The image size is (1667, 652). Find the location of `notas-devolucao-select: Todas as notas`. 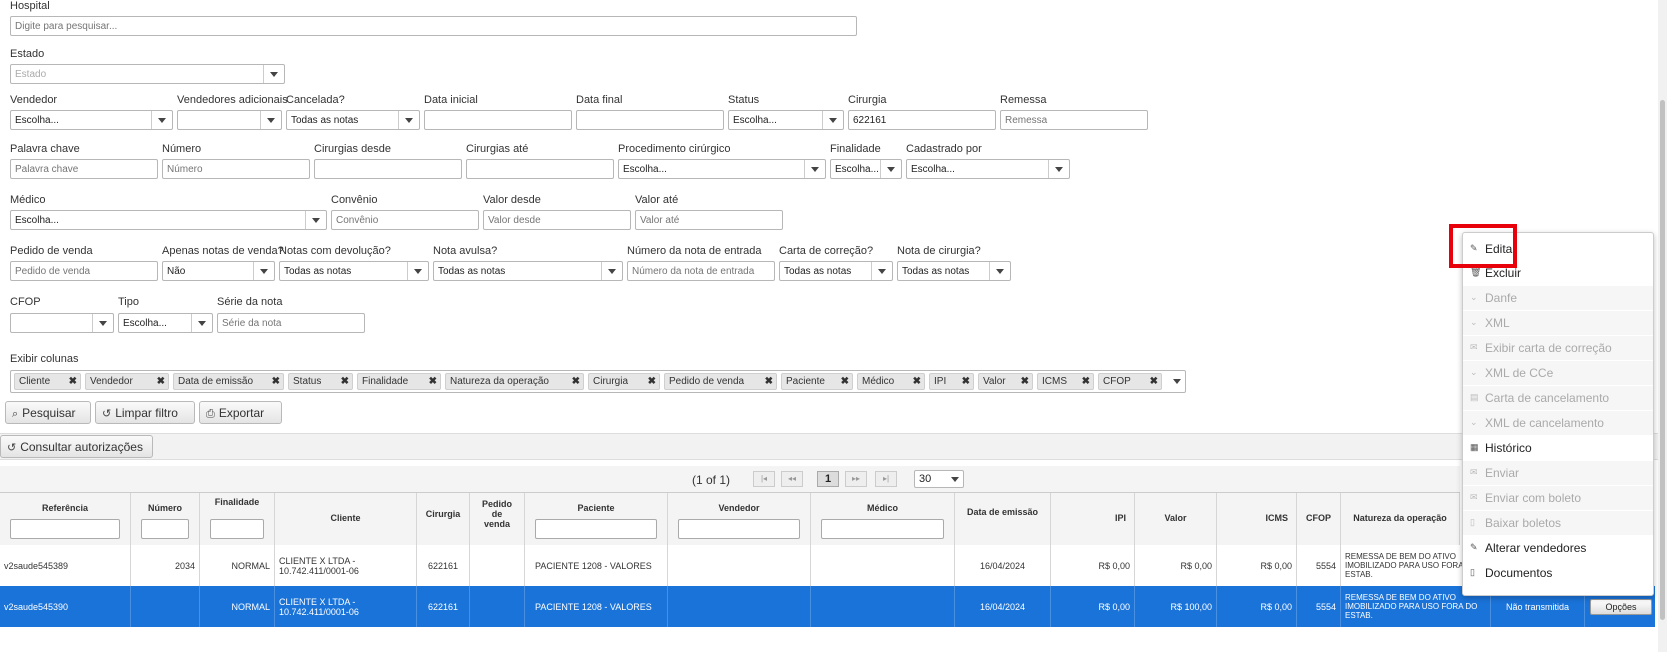

notas-devolucao-select: Todas as notas is located at coordinates (354, 271).